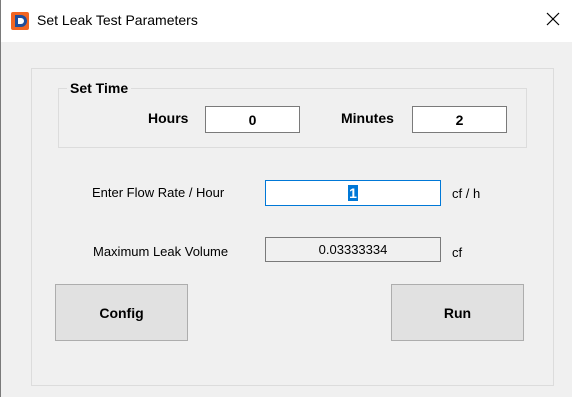 The width and height of the screenshot is (572, 397). What do you see at coordinates (20, 21) in the screenshot?
I see `app-logo-icon` at bounding box center [20, 21].